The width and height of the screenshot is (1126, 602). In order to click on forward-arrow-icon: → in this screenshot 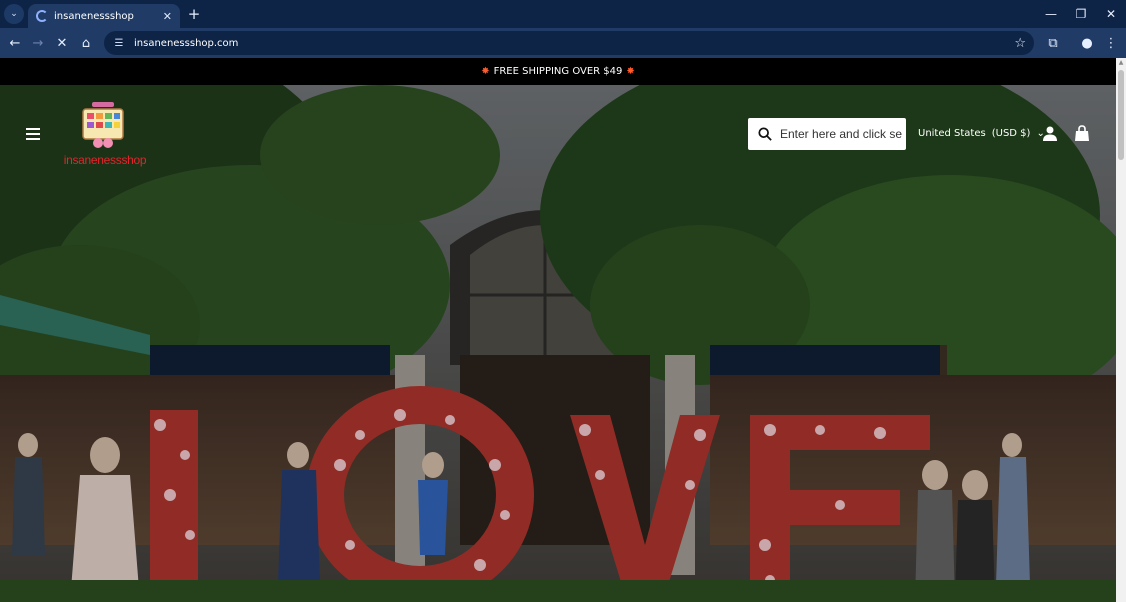, I will do `click(38, 43)`.